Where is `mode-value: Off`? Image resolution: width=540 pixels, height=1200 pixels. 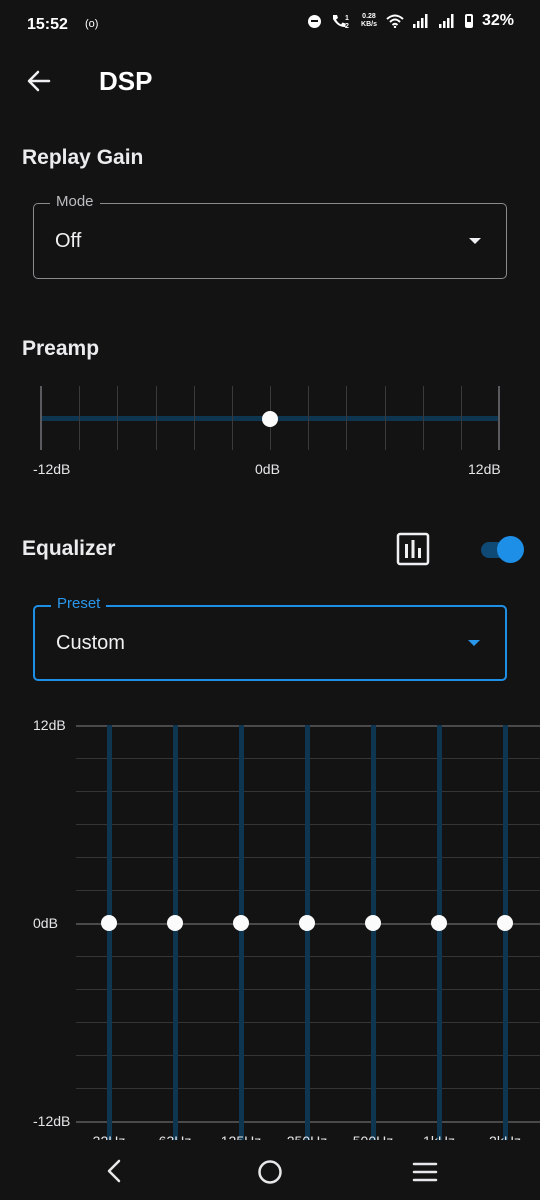
mode-value: Off is located at coordinates (68, 241).